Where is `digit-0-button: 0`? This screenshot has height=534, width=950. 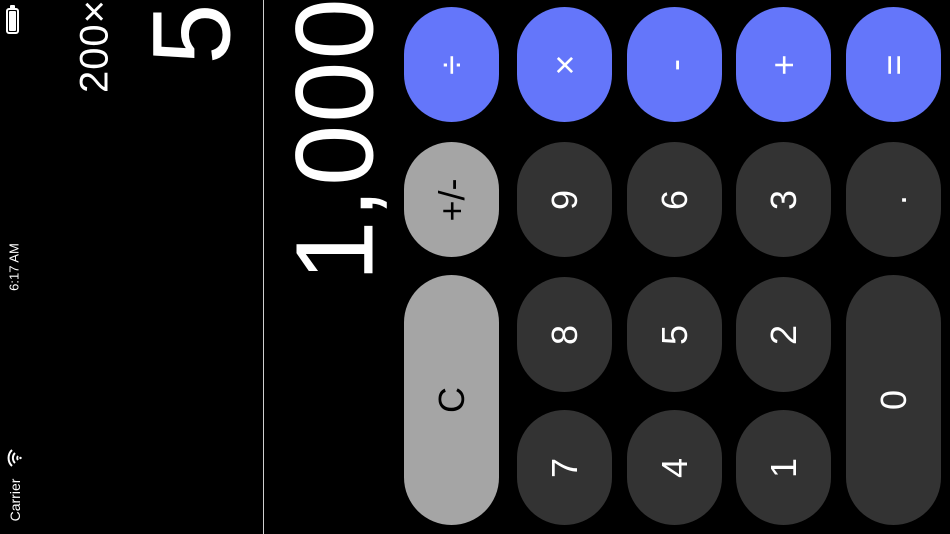
digit-0-button: 0 is located at coordinates (893, 400).